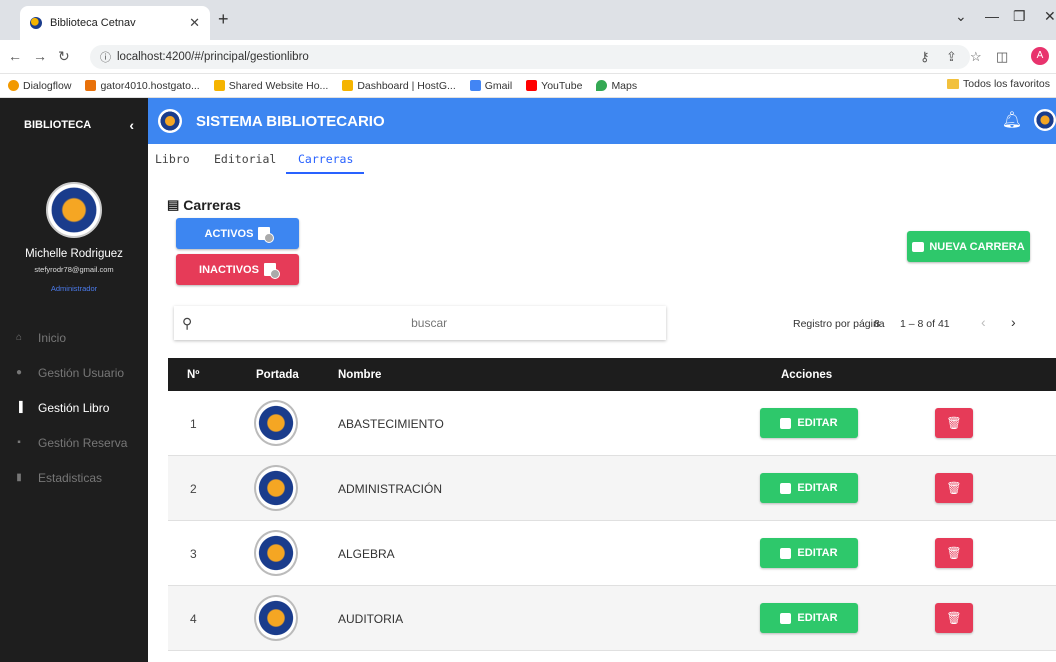 The height and width of the screenshot is (662, 1056). What do you see at coordinates (223, 19) in the screenshot?
I see `new-tab-icon: +` at bounding box center [223, 19].